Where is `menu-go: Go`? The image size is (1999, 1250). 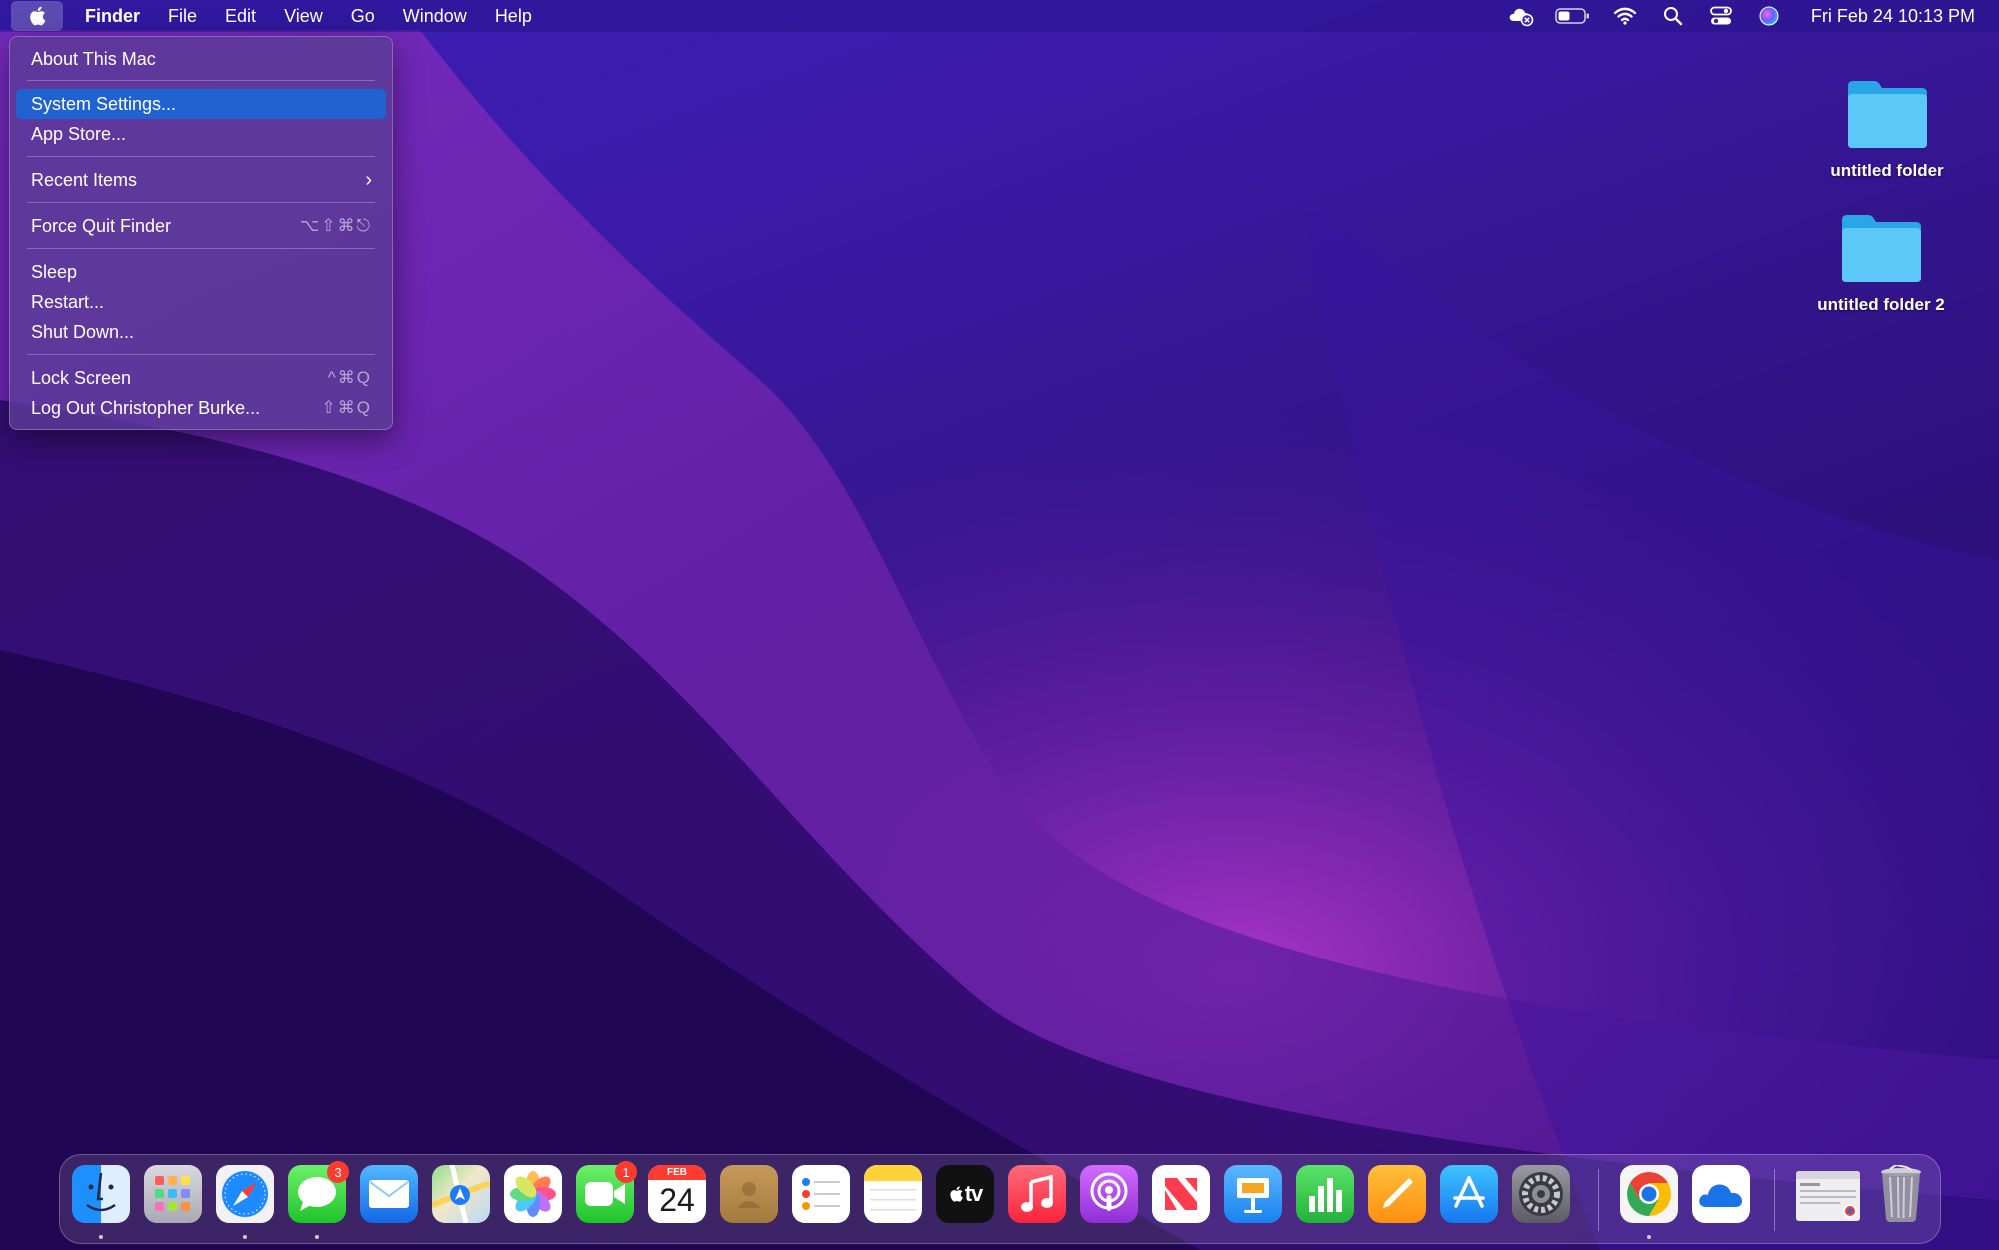 menu-go: Go is located at coordinates (363, 16).